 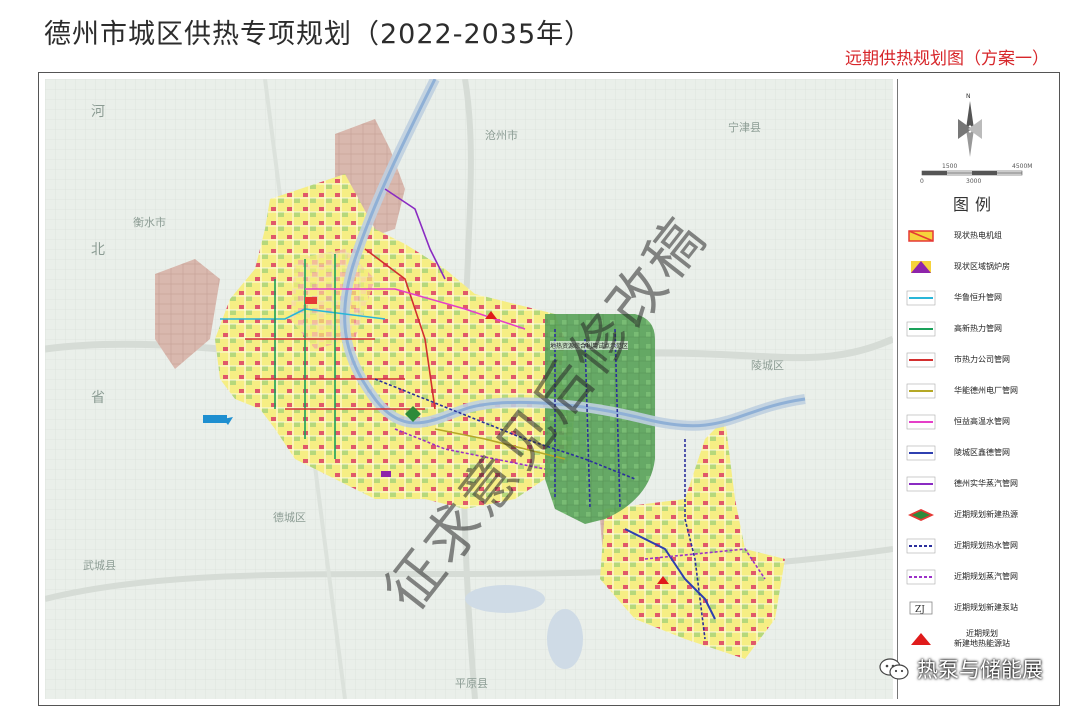 I want to click on legend-label: 华能德州电厂管网, so click(x=986, y=390).